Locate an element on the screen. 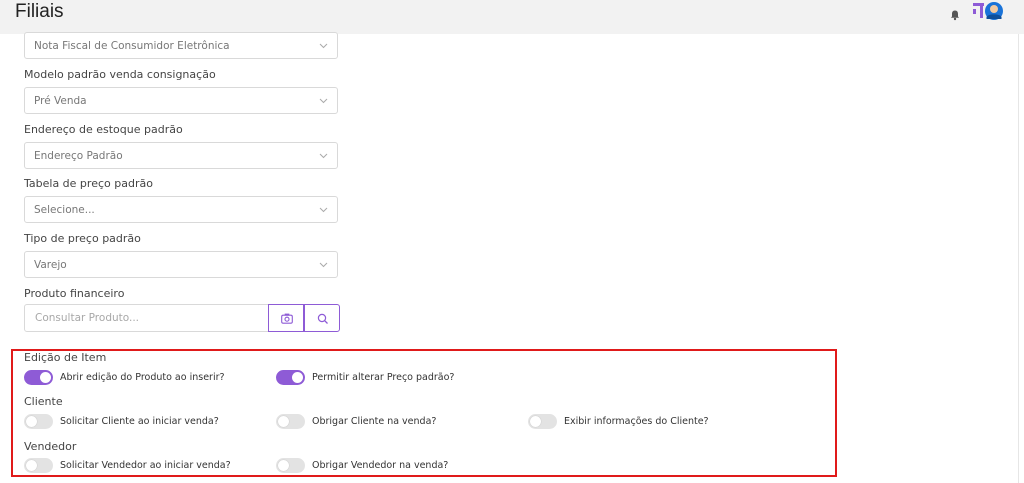  toggle-obrigar-vendedor is located at coordinates (290, 465).